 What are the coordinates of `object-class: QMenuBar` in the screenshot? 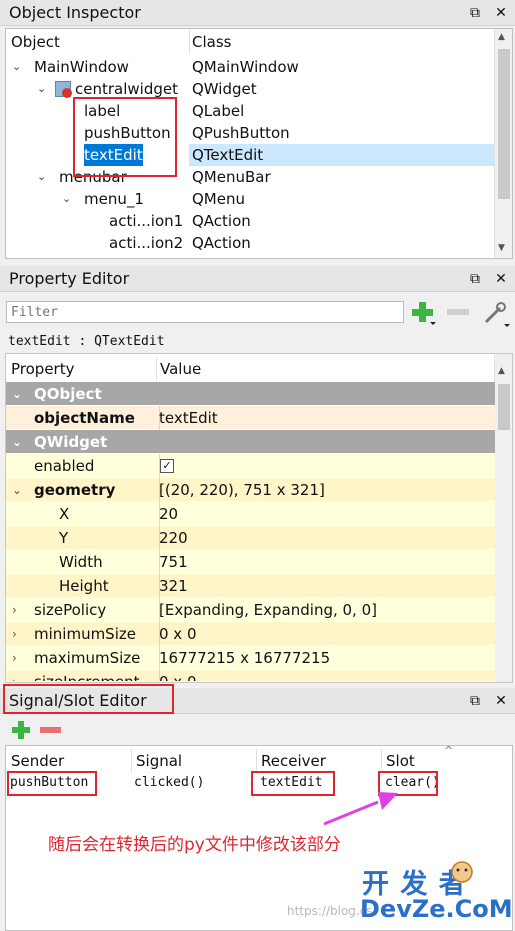 It's located at (231, 177).